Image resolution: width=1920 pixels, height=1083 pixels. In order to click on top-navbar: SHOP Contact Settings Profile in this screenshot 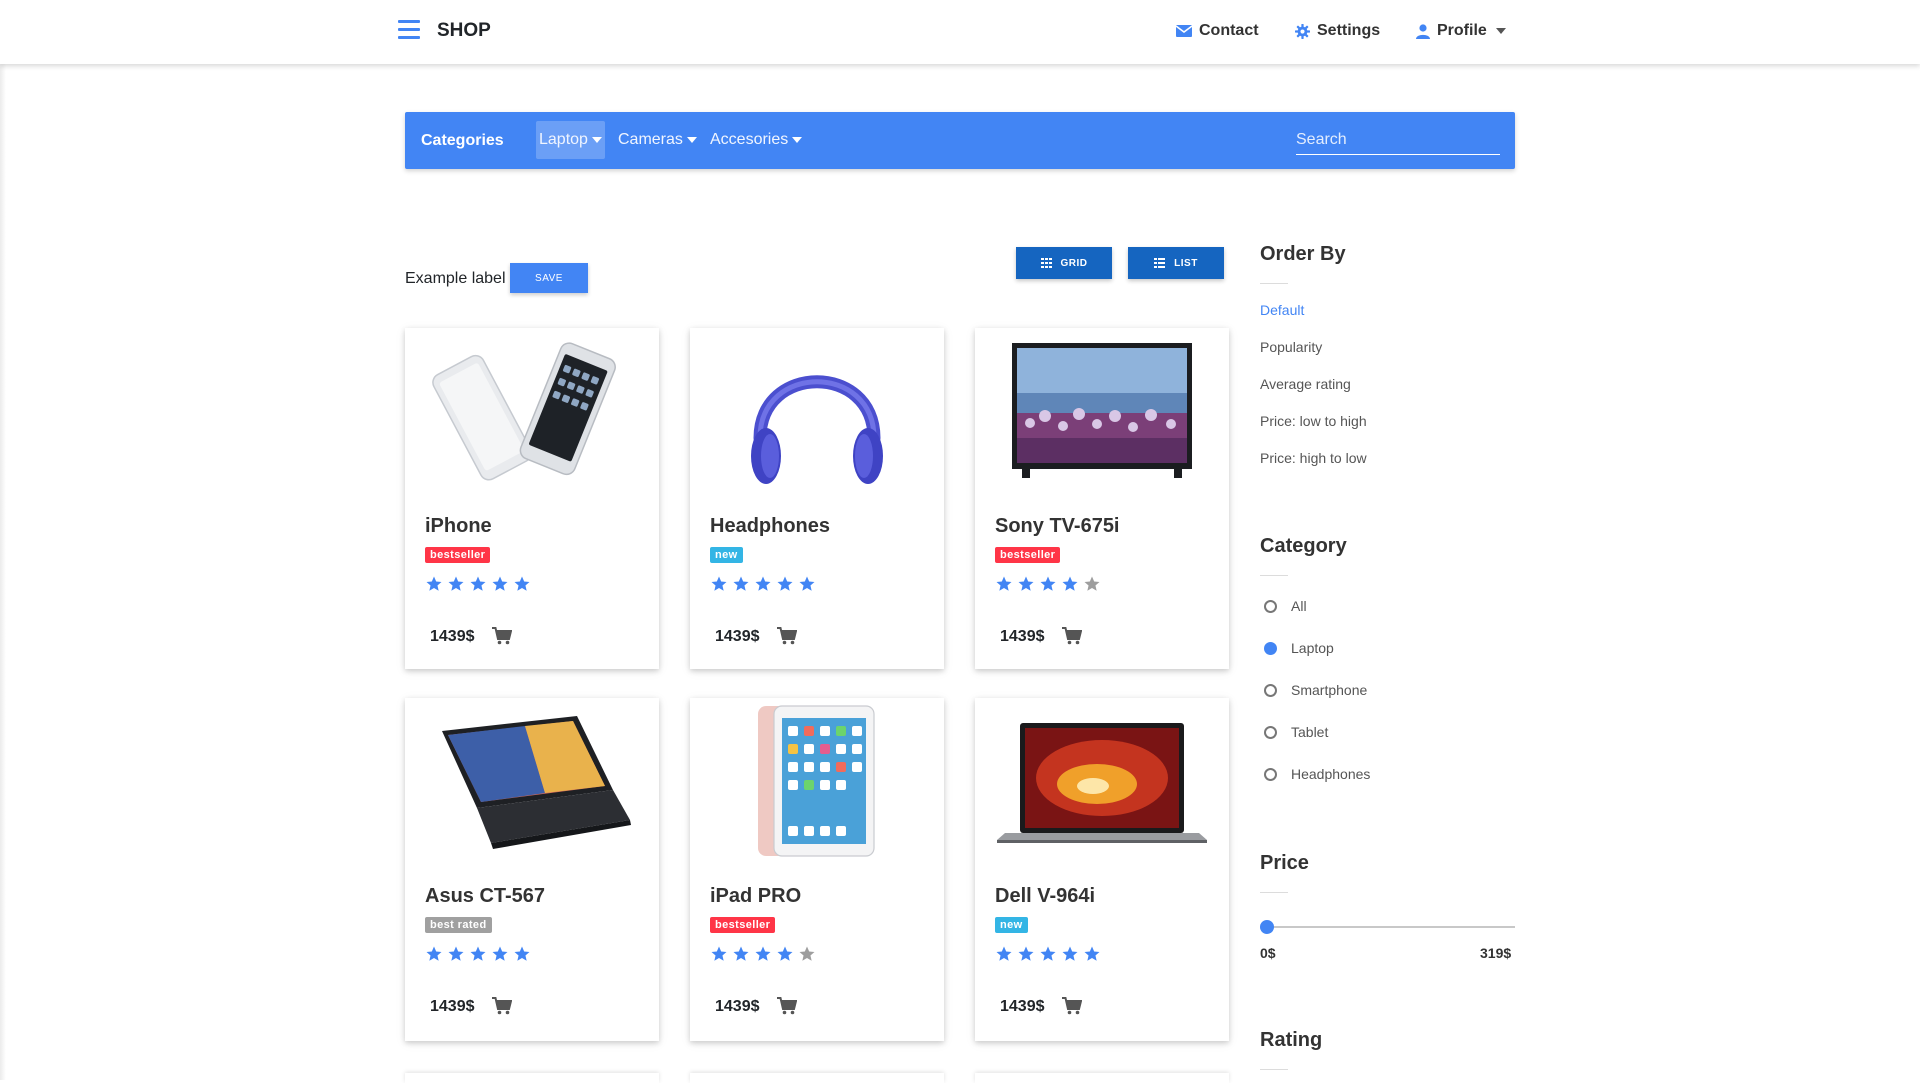, I will do `click(960, 32)`.